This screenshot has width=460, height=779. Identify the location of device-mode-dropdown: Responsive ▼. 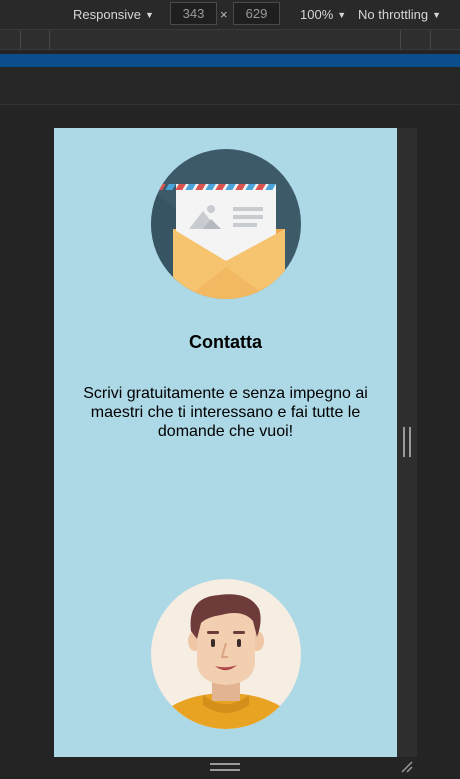
(113, 14).